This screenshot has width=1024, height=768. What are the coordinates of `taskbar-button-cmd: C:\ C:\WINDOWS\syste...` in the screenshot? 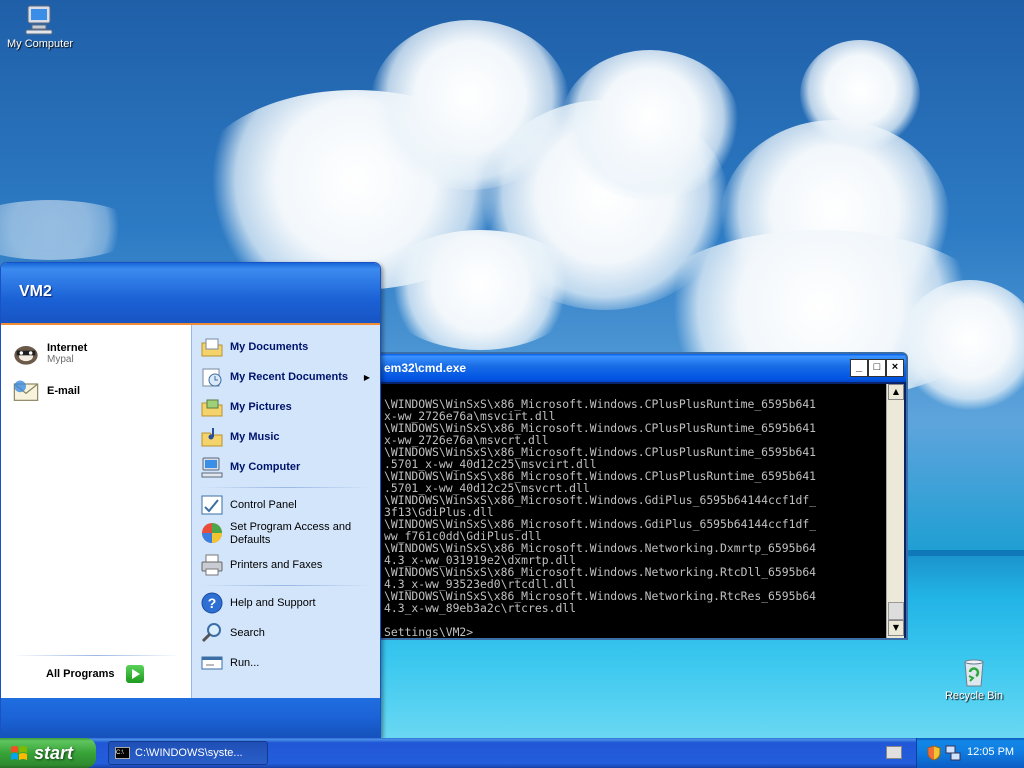 It's located at (188, 753).